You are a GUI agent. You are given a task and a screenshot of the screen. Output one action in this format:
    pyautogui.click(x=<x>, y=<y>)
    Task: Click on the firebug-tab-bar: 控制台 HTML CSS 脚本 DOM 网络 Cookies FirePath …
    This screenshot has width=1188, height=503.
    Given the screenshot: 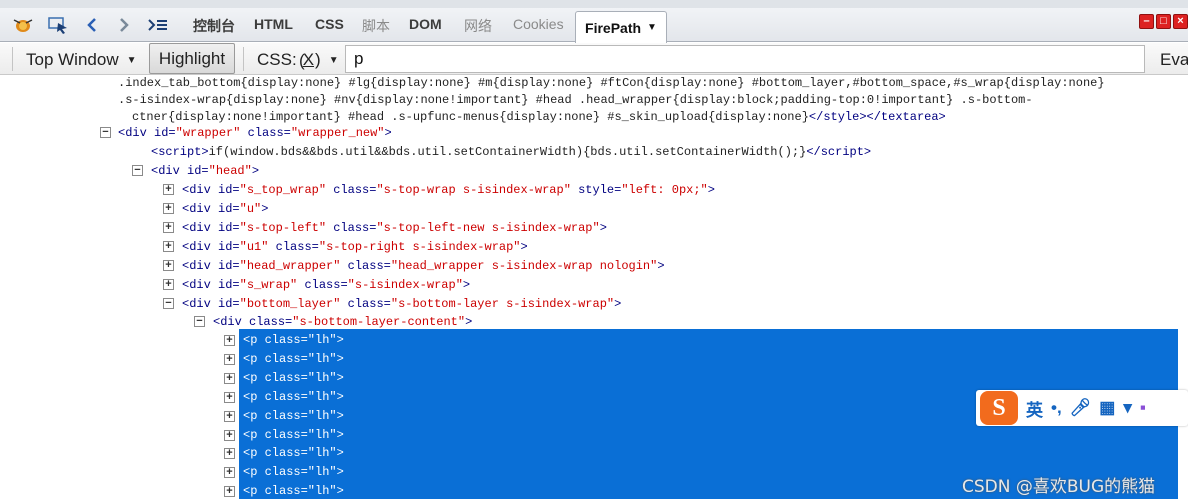 What is the action you would take?
    pyautogui.click(x=594, y=21)
    